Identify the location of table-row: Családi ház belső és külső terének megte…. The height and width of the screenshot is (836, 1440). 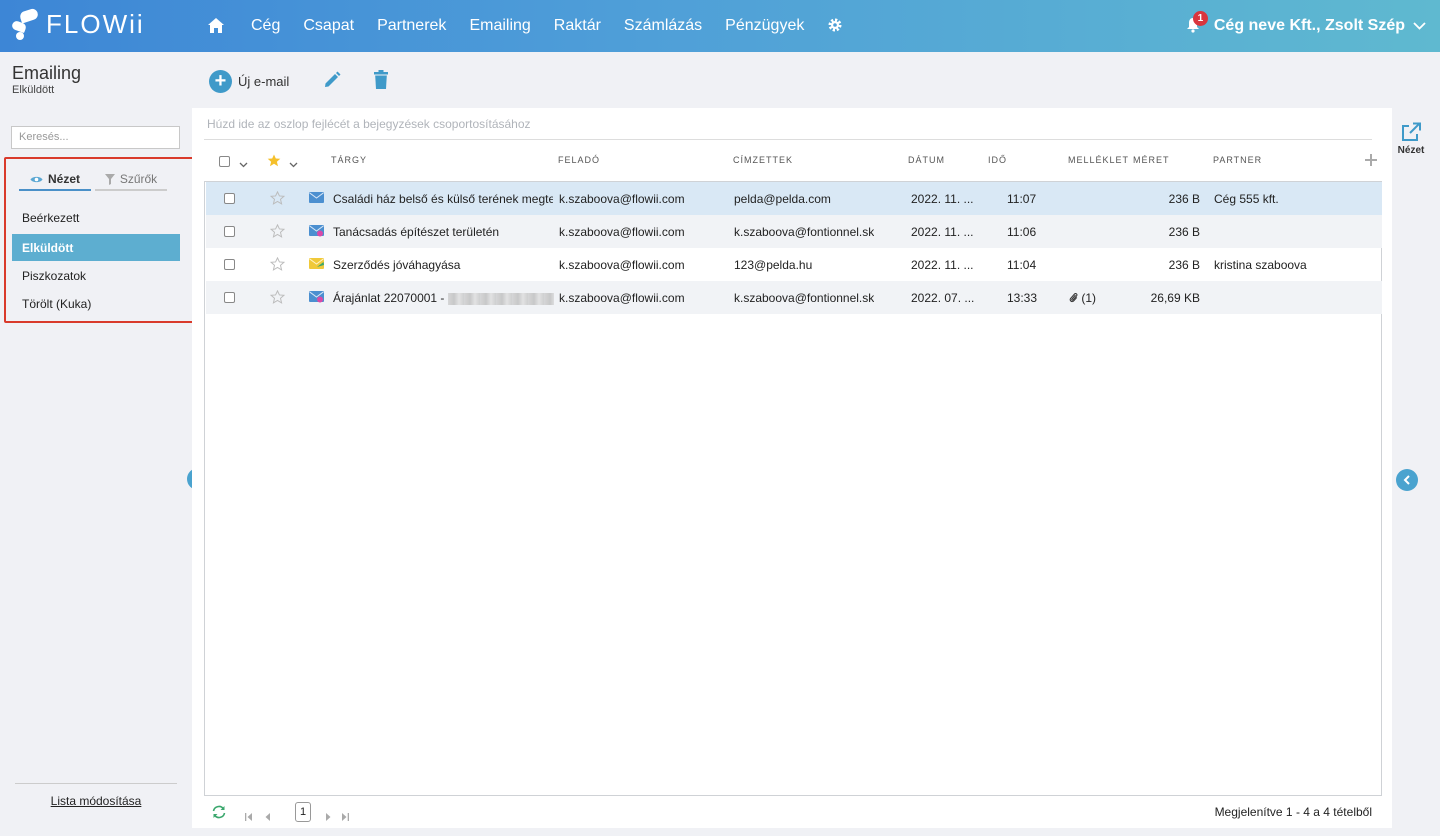
(794, 198).